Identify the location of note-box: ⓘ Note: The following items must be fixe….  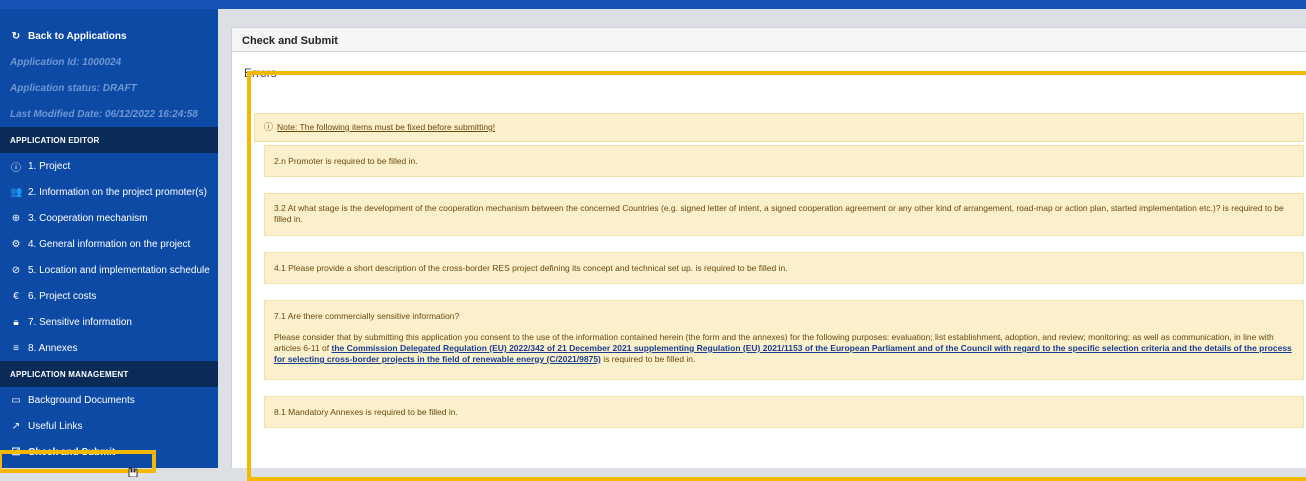
(779, 127).